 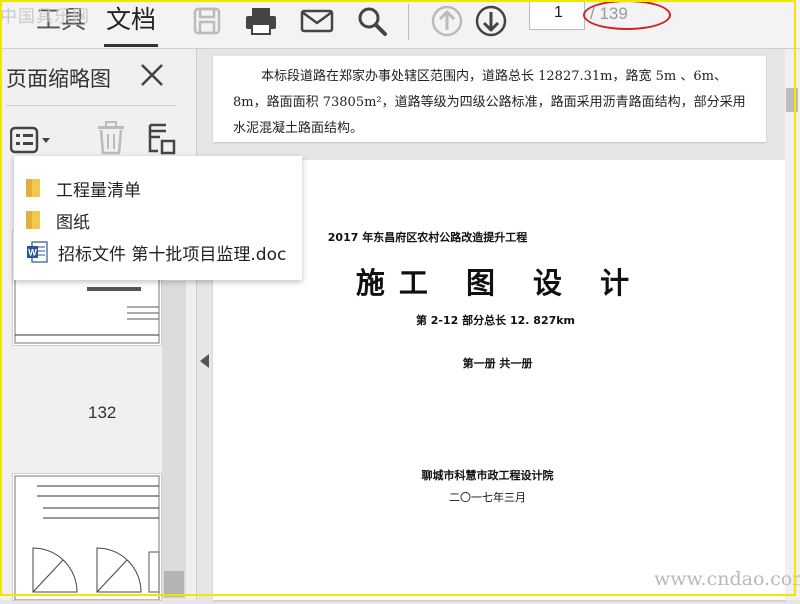 I want to click on page-up-icon, so click(x=447, y=21).